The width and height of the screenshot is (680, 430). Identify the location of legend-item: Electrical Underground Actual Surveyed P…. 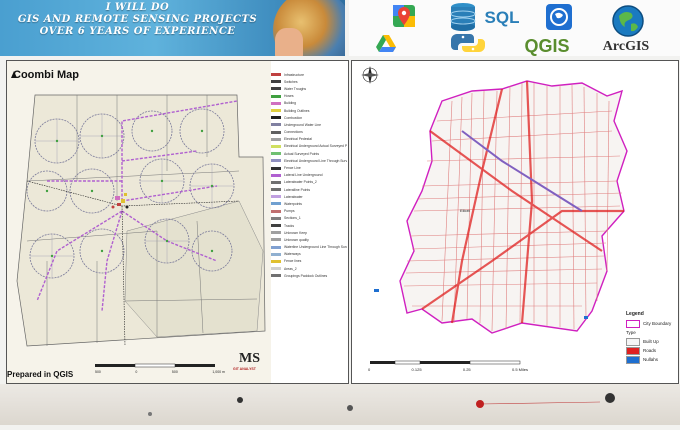
(309, 146).